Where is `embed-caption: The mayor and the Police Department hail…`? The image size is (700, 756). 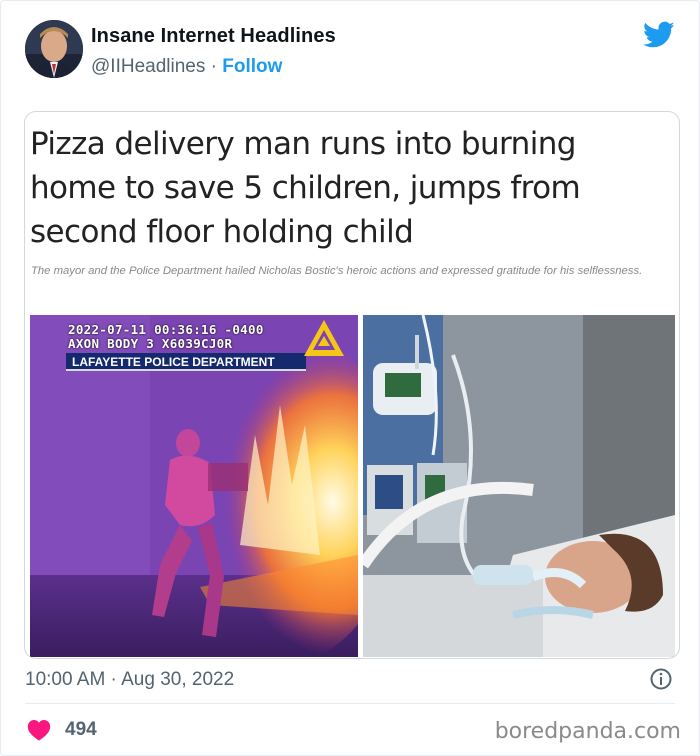 embed-caption: The mayor and the Police Department hail… is located at coordinates (337, 271).